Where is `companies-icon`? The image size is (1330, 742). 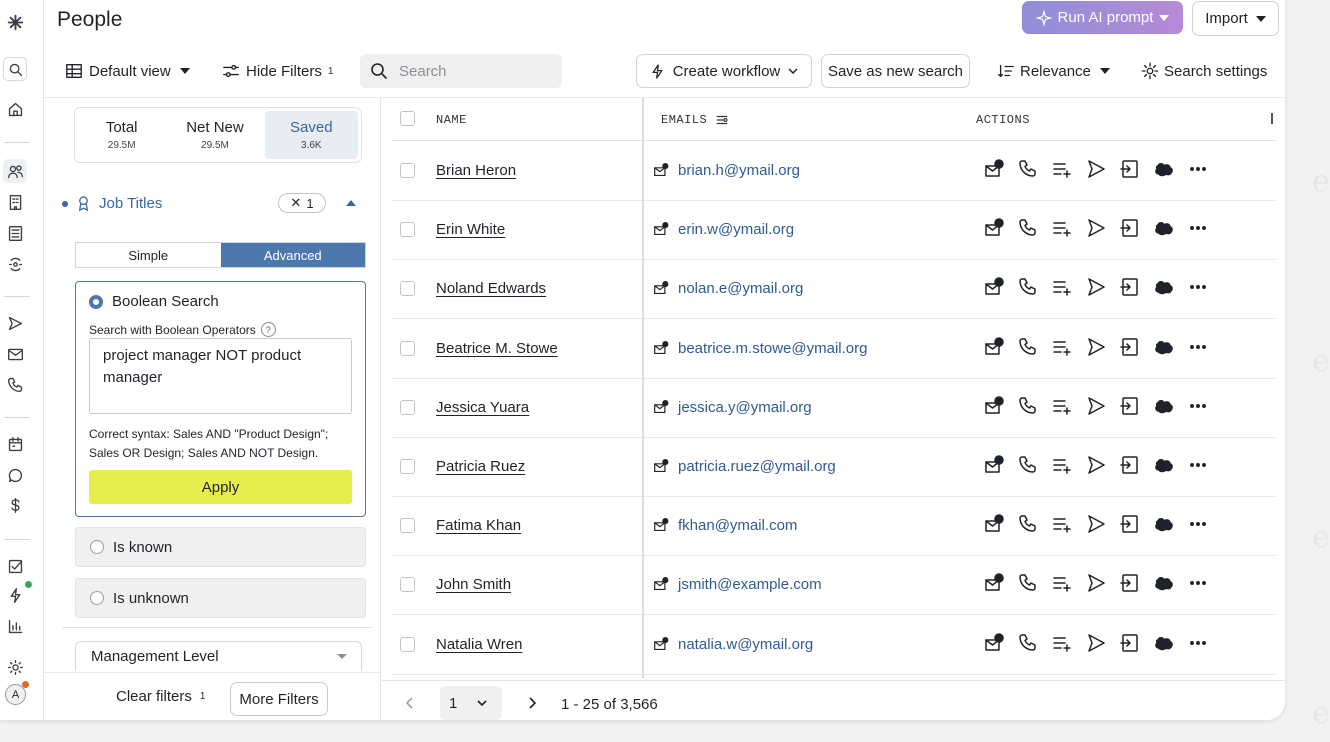
companies-icon is located at coordinates (15, 202).